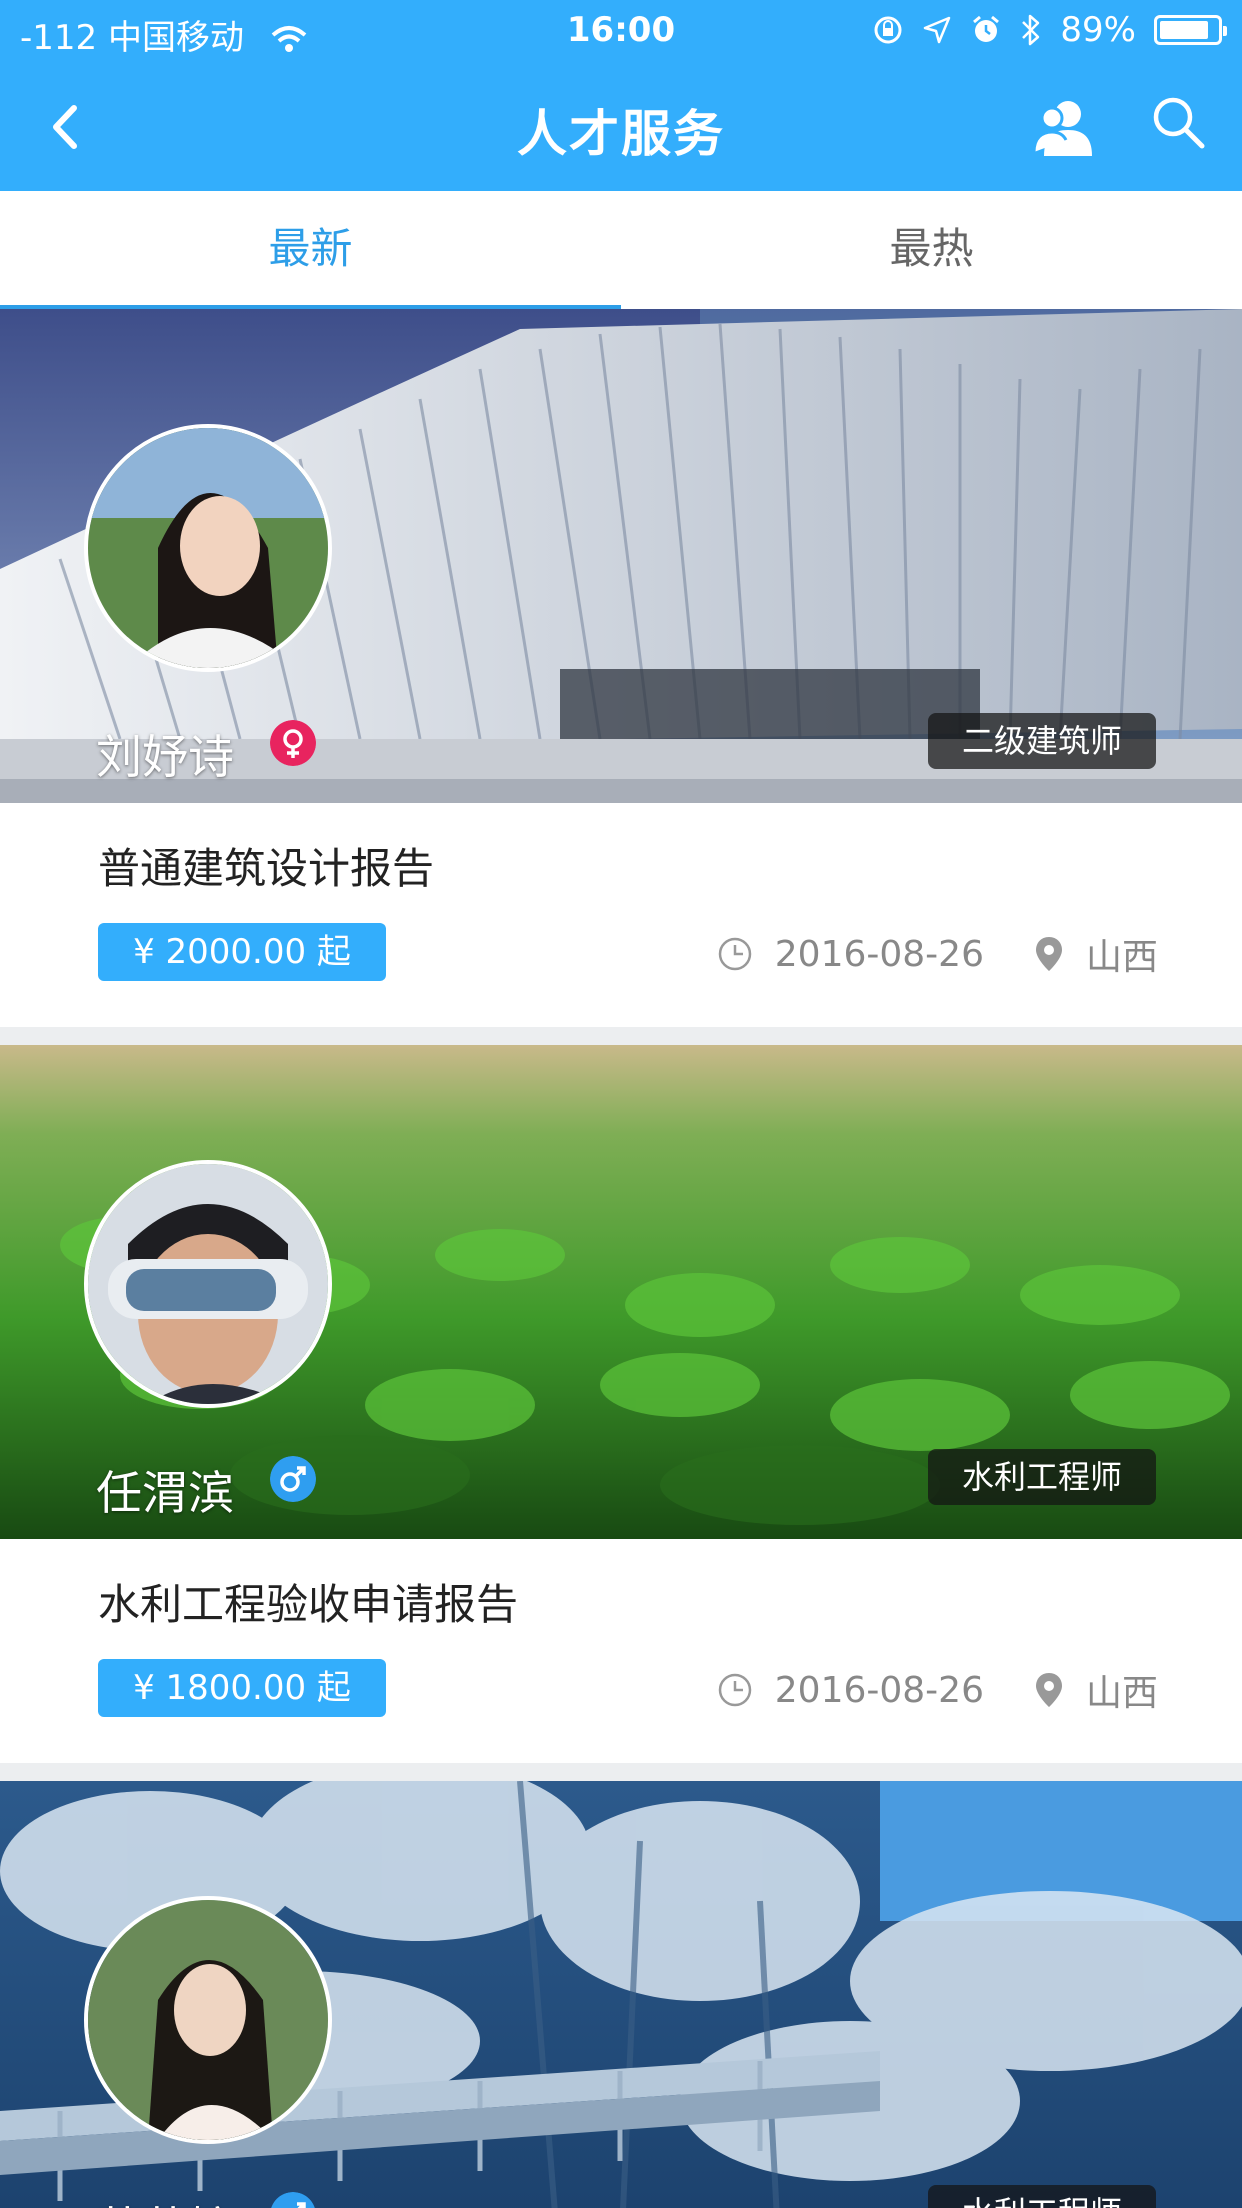 Image resolution: width=1242 pixels, height=2208 pixels. I want to click on tab-bar: 最新 最热, so click(621, 250).